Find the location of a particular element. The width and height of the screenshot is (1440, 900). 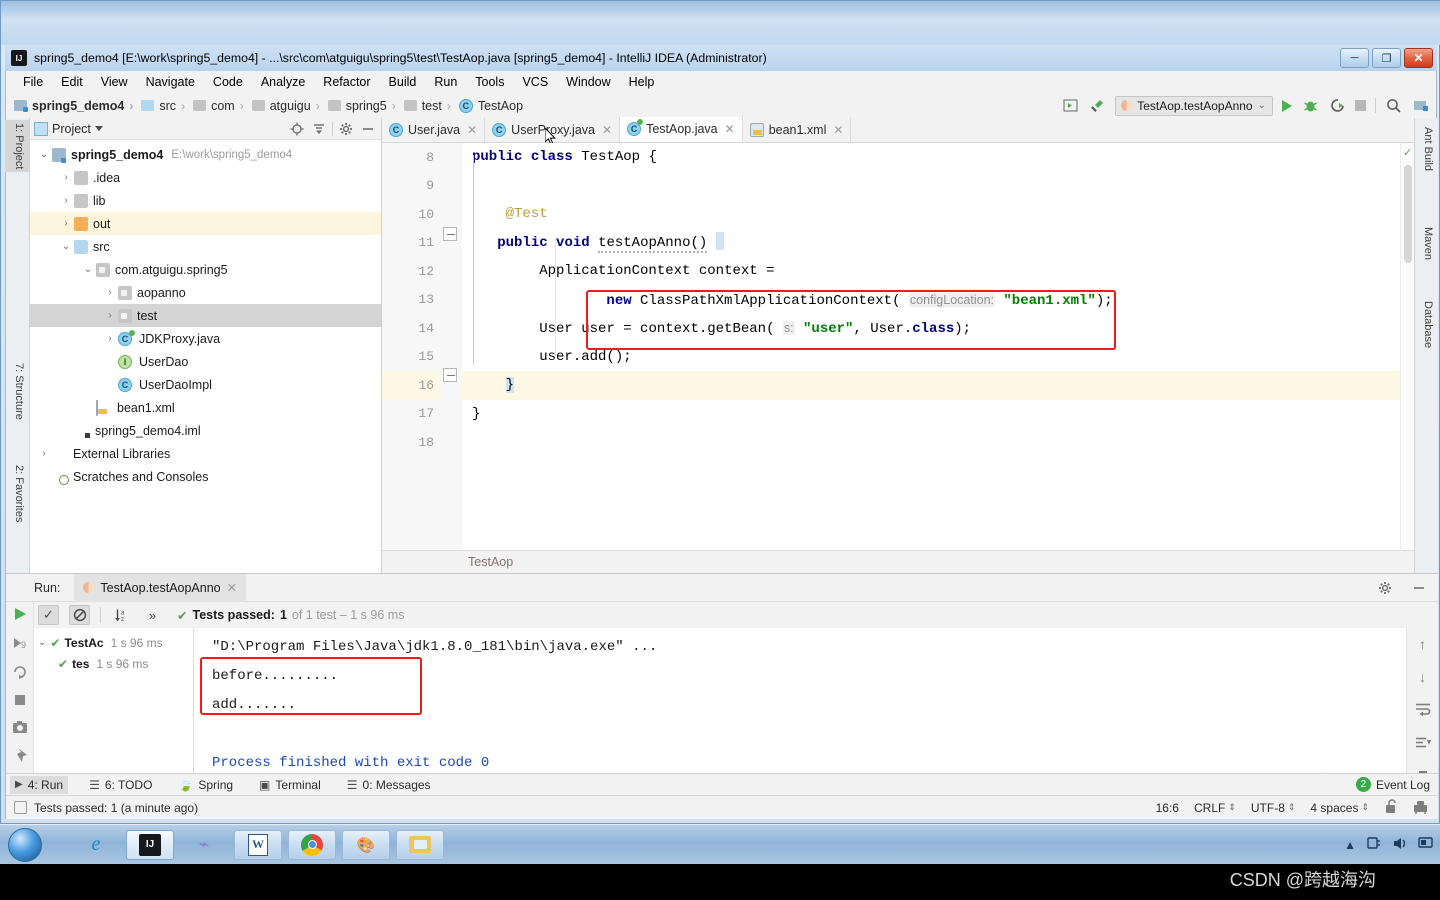

sidebar-item-project: 1: Project is located at coordinates (17, 146).